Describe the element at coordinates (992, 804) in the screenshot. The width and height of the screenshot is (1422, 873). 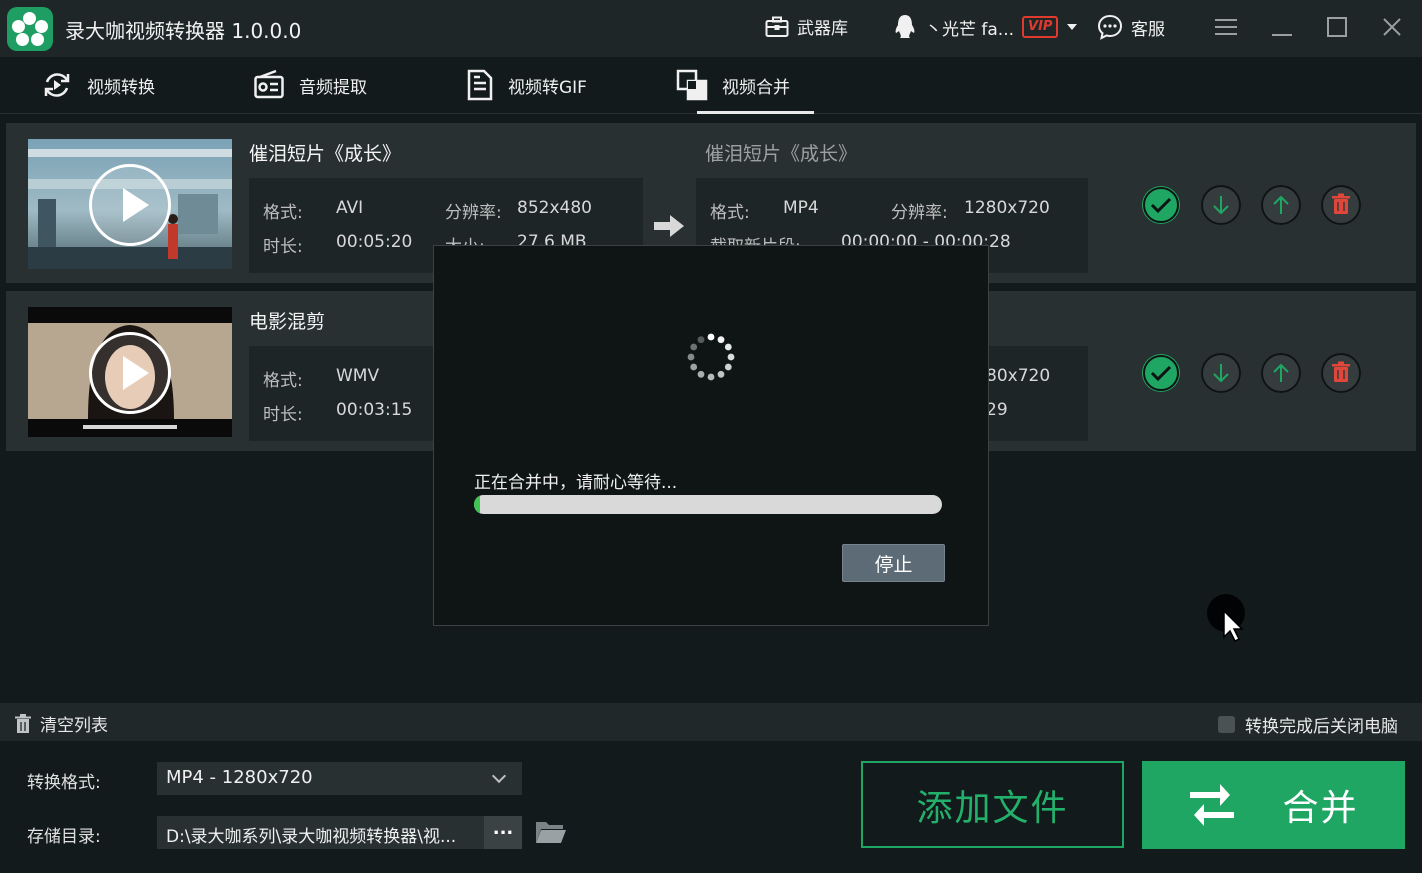
I see `add-file-button: 添加文件` at that location.